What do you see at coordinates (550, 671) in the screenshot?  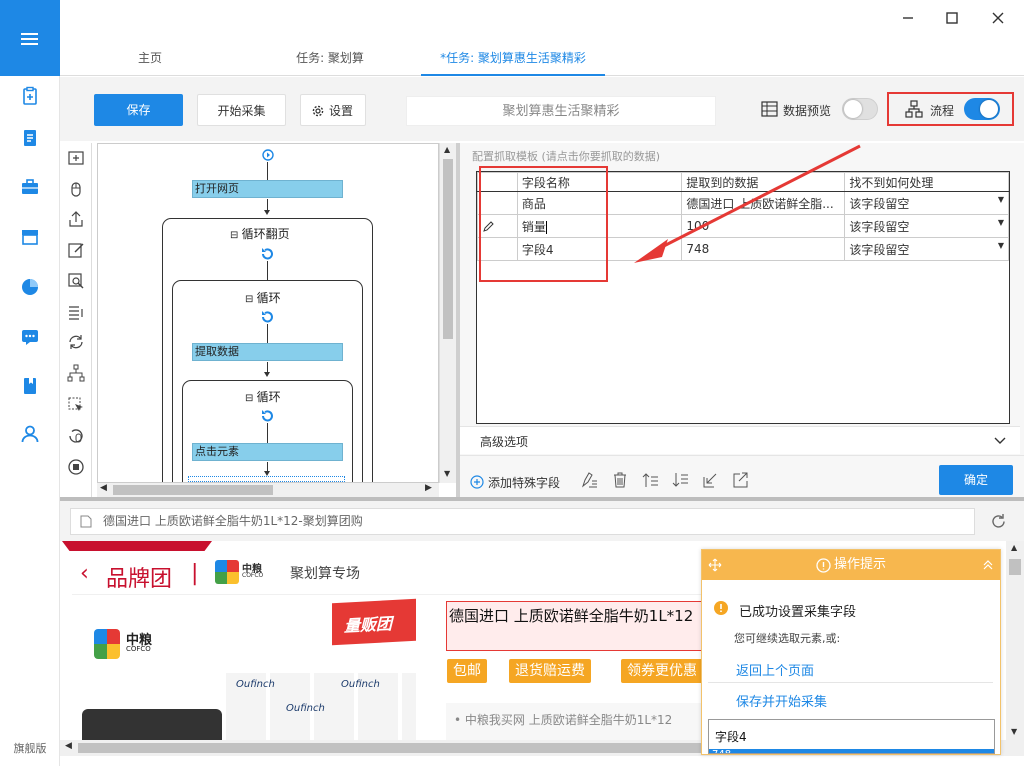 I see `tag-return-shipping: 退货赔运费` at bounding box center [550, 671].